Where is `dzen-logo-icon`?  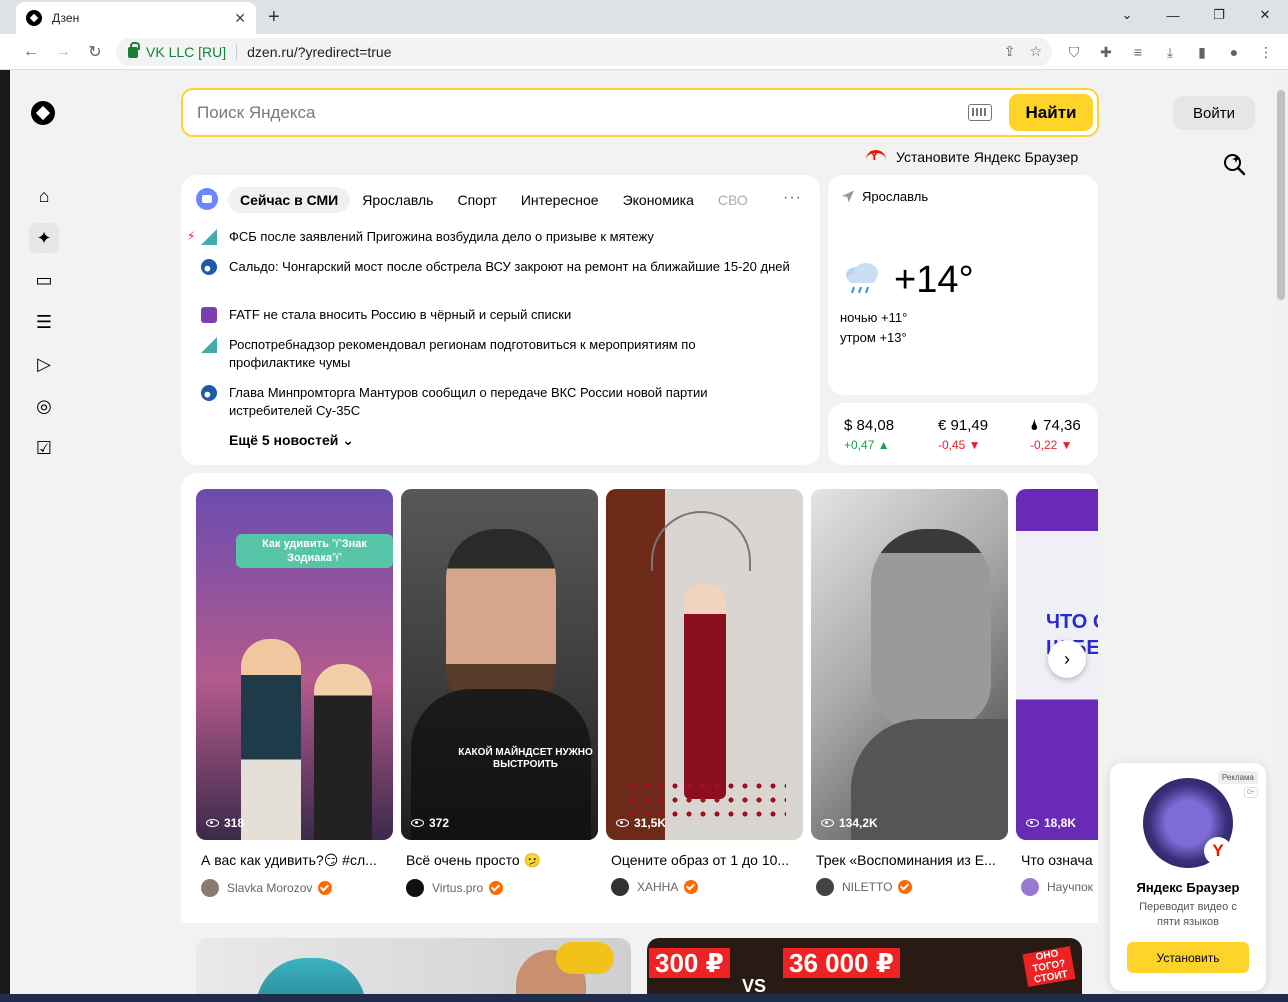 dzen-logo-icon is located at coordinates (43, 113).